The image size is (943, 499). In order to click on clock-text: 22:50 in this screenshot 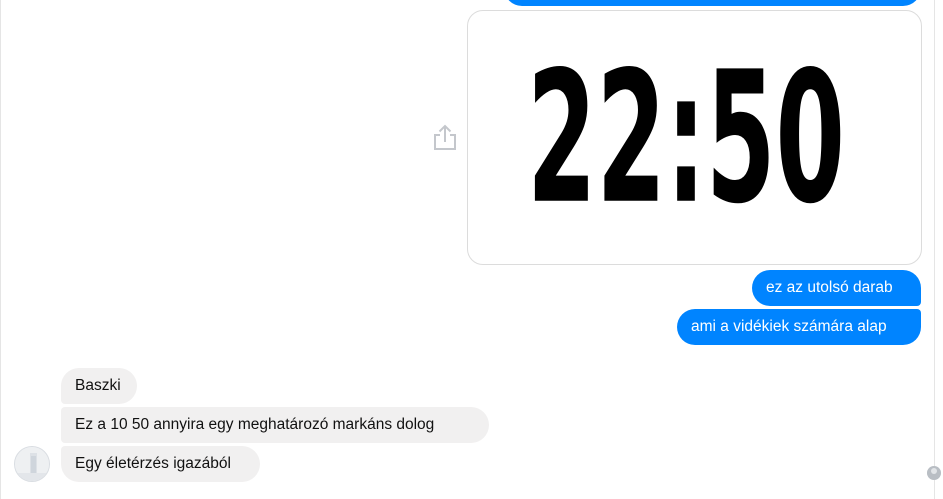, I will do `click(686, 138)`.